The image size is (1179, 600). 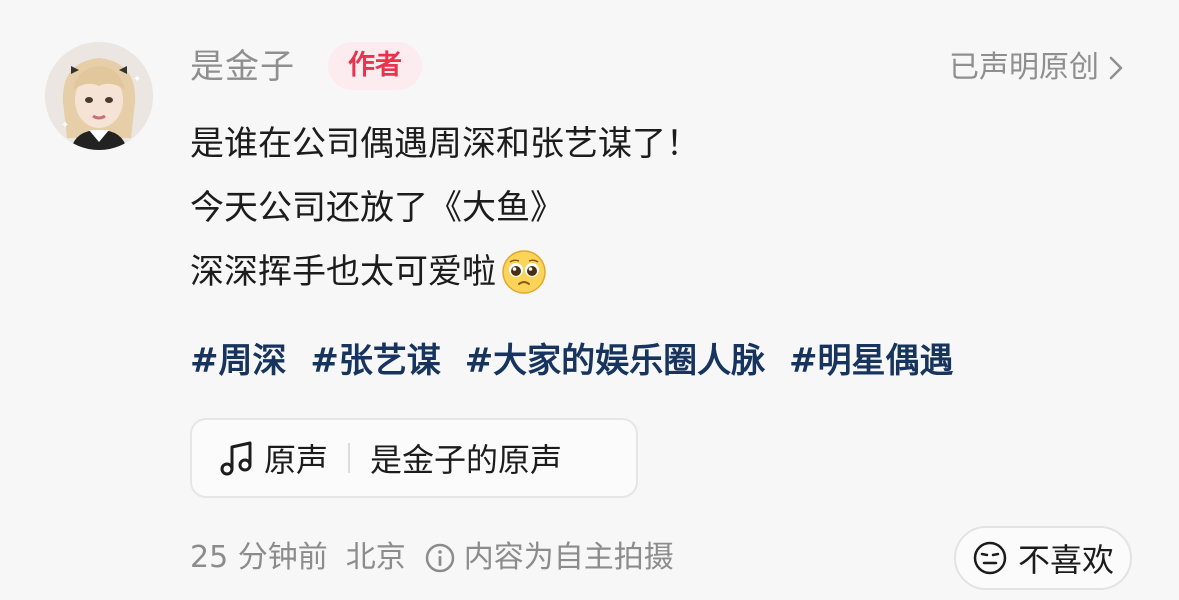 What do you see at coordinates (236, 458) in the screenshot?
I see `music-note-icon` at bounding box center [236, 458].